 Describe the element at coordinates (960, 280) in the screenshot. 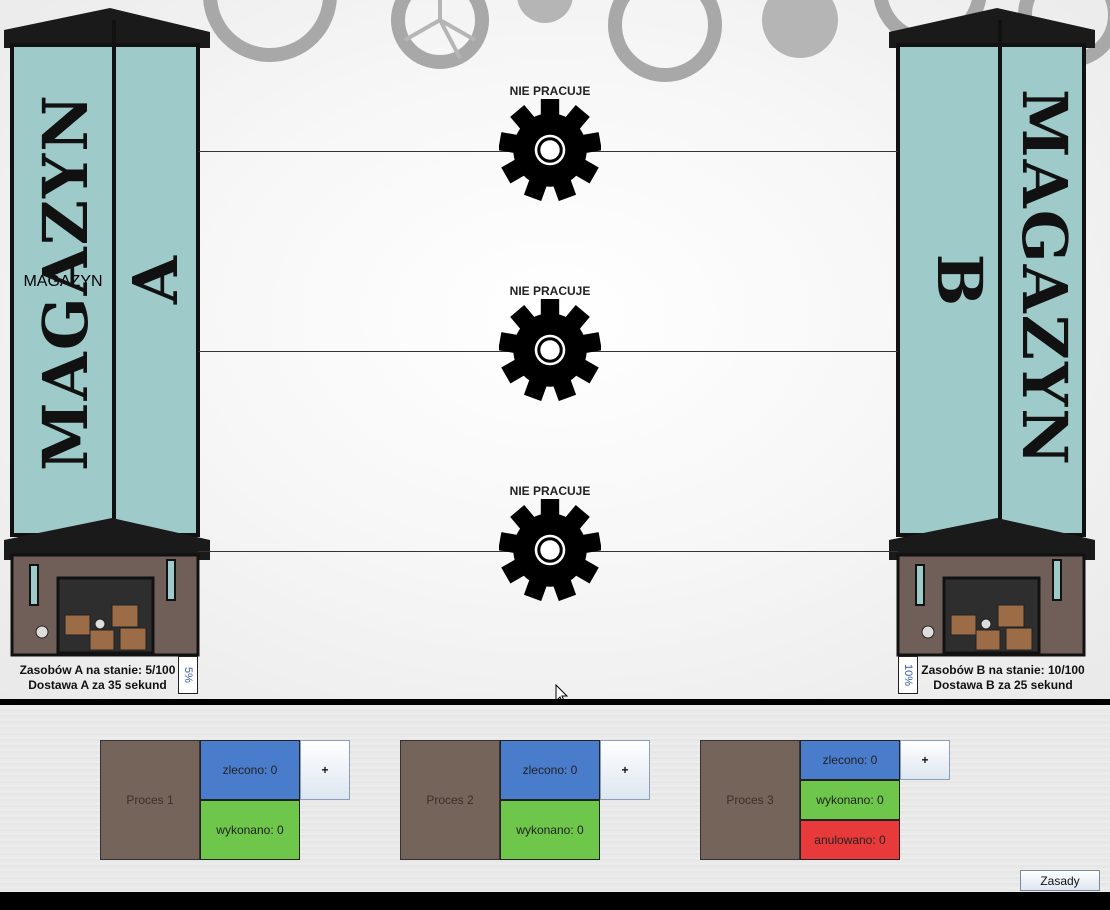

I see `warehouse-b-letter: B` at that location.